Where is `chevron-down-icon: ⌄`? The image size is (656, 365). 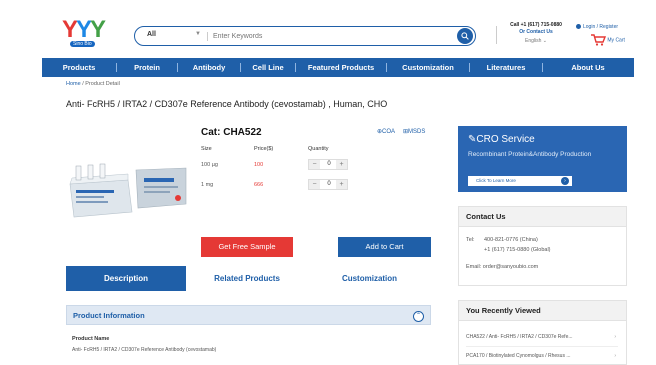
chevron-down-icon: ⌄ is located at coordinates (544, 41).